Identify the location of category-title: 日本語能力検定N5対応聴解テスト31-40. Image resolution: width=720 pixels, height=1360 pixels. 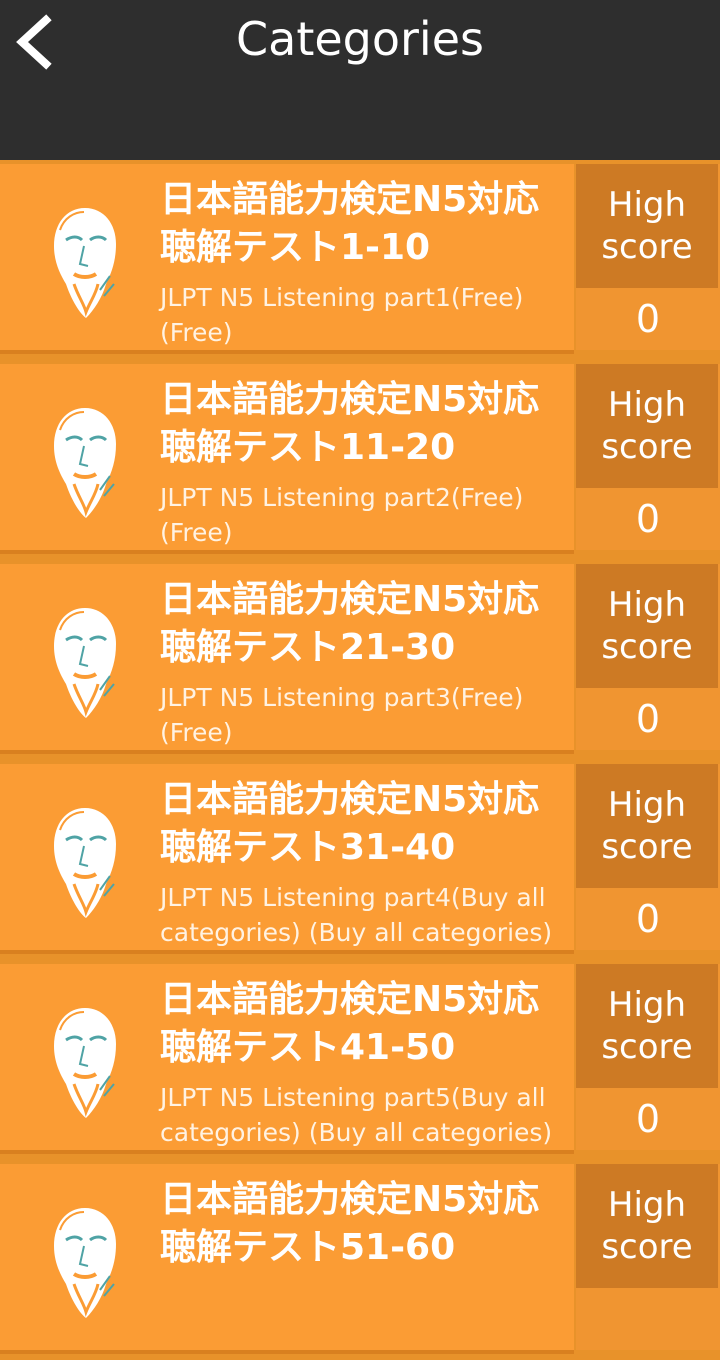
(350, 823).